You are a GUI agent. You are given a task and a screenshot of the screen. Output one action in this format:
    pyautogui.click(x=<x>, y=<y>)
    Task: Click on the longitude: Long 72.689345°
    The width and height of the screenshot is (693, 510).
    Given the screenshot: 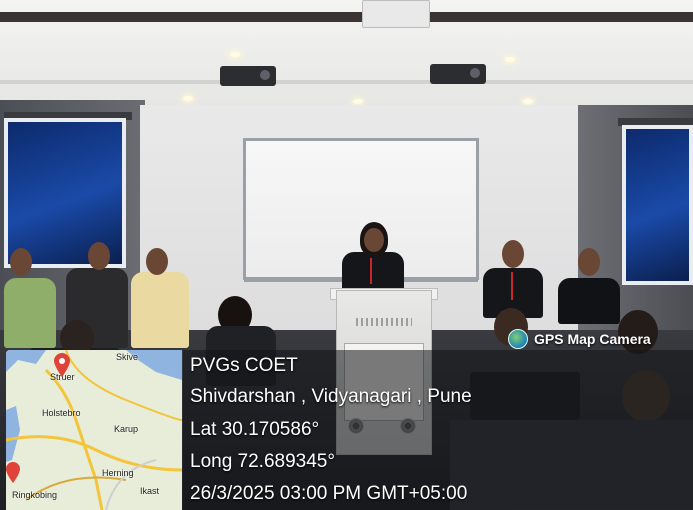 What is the action you would take?
    pyautogui.click(x=262, y=461)
    